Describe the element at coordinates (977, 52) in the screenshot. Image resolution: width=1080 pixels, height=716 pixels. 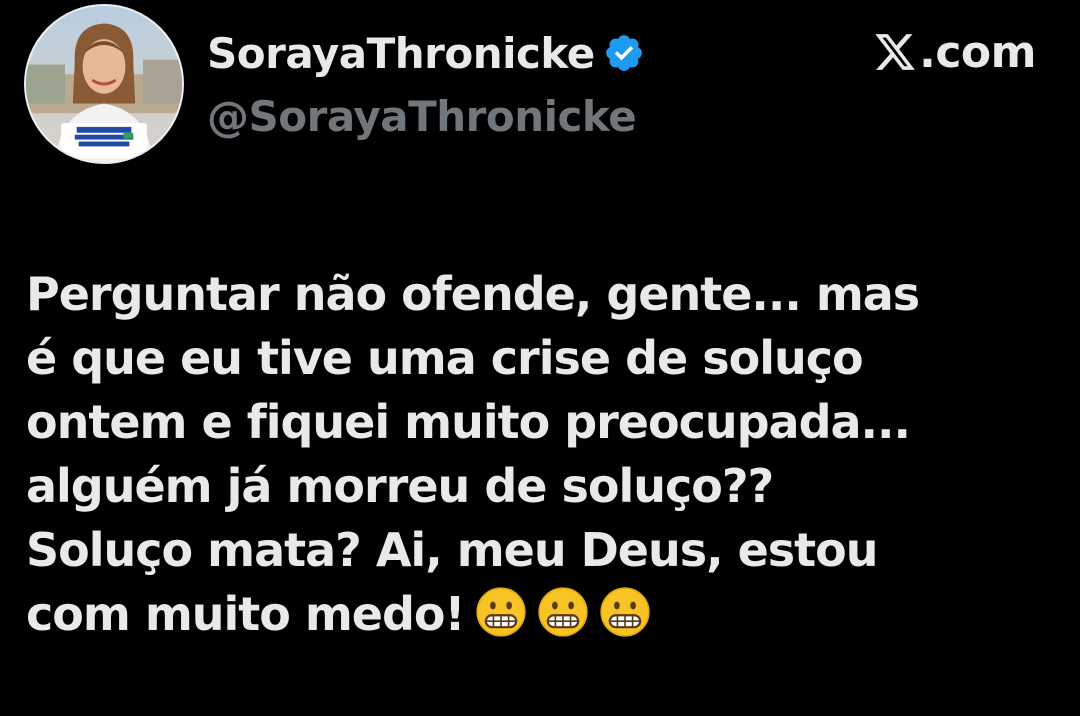
I see `brand-domain: .com` at that location.